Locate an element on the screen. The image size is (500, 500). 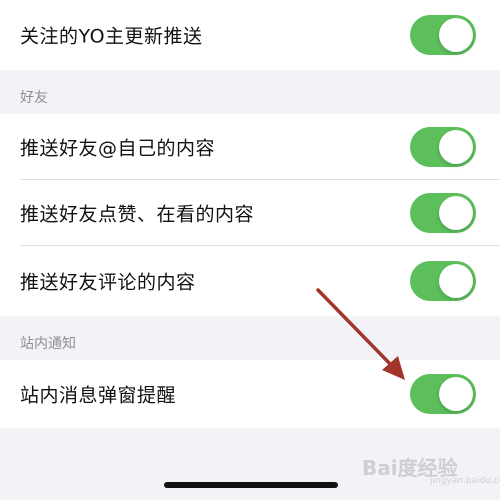
setting-label-friend-like: 推送好友点赞、在看的内容 is located at coordinates (137, 214).